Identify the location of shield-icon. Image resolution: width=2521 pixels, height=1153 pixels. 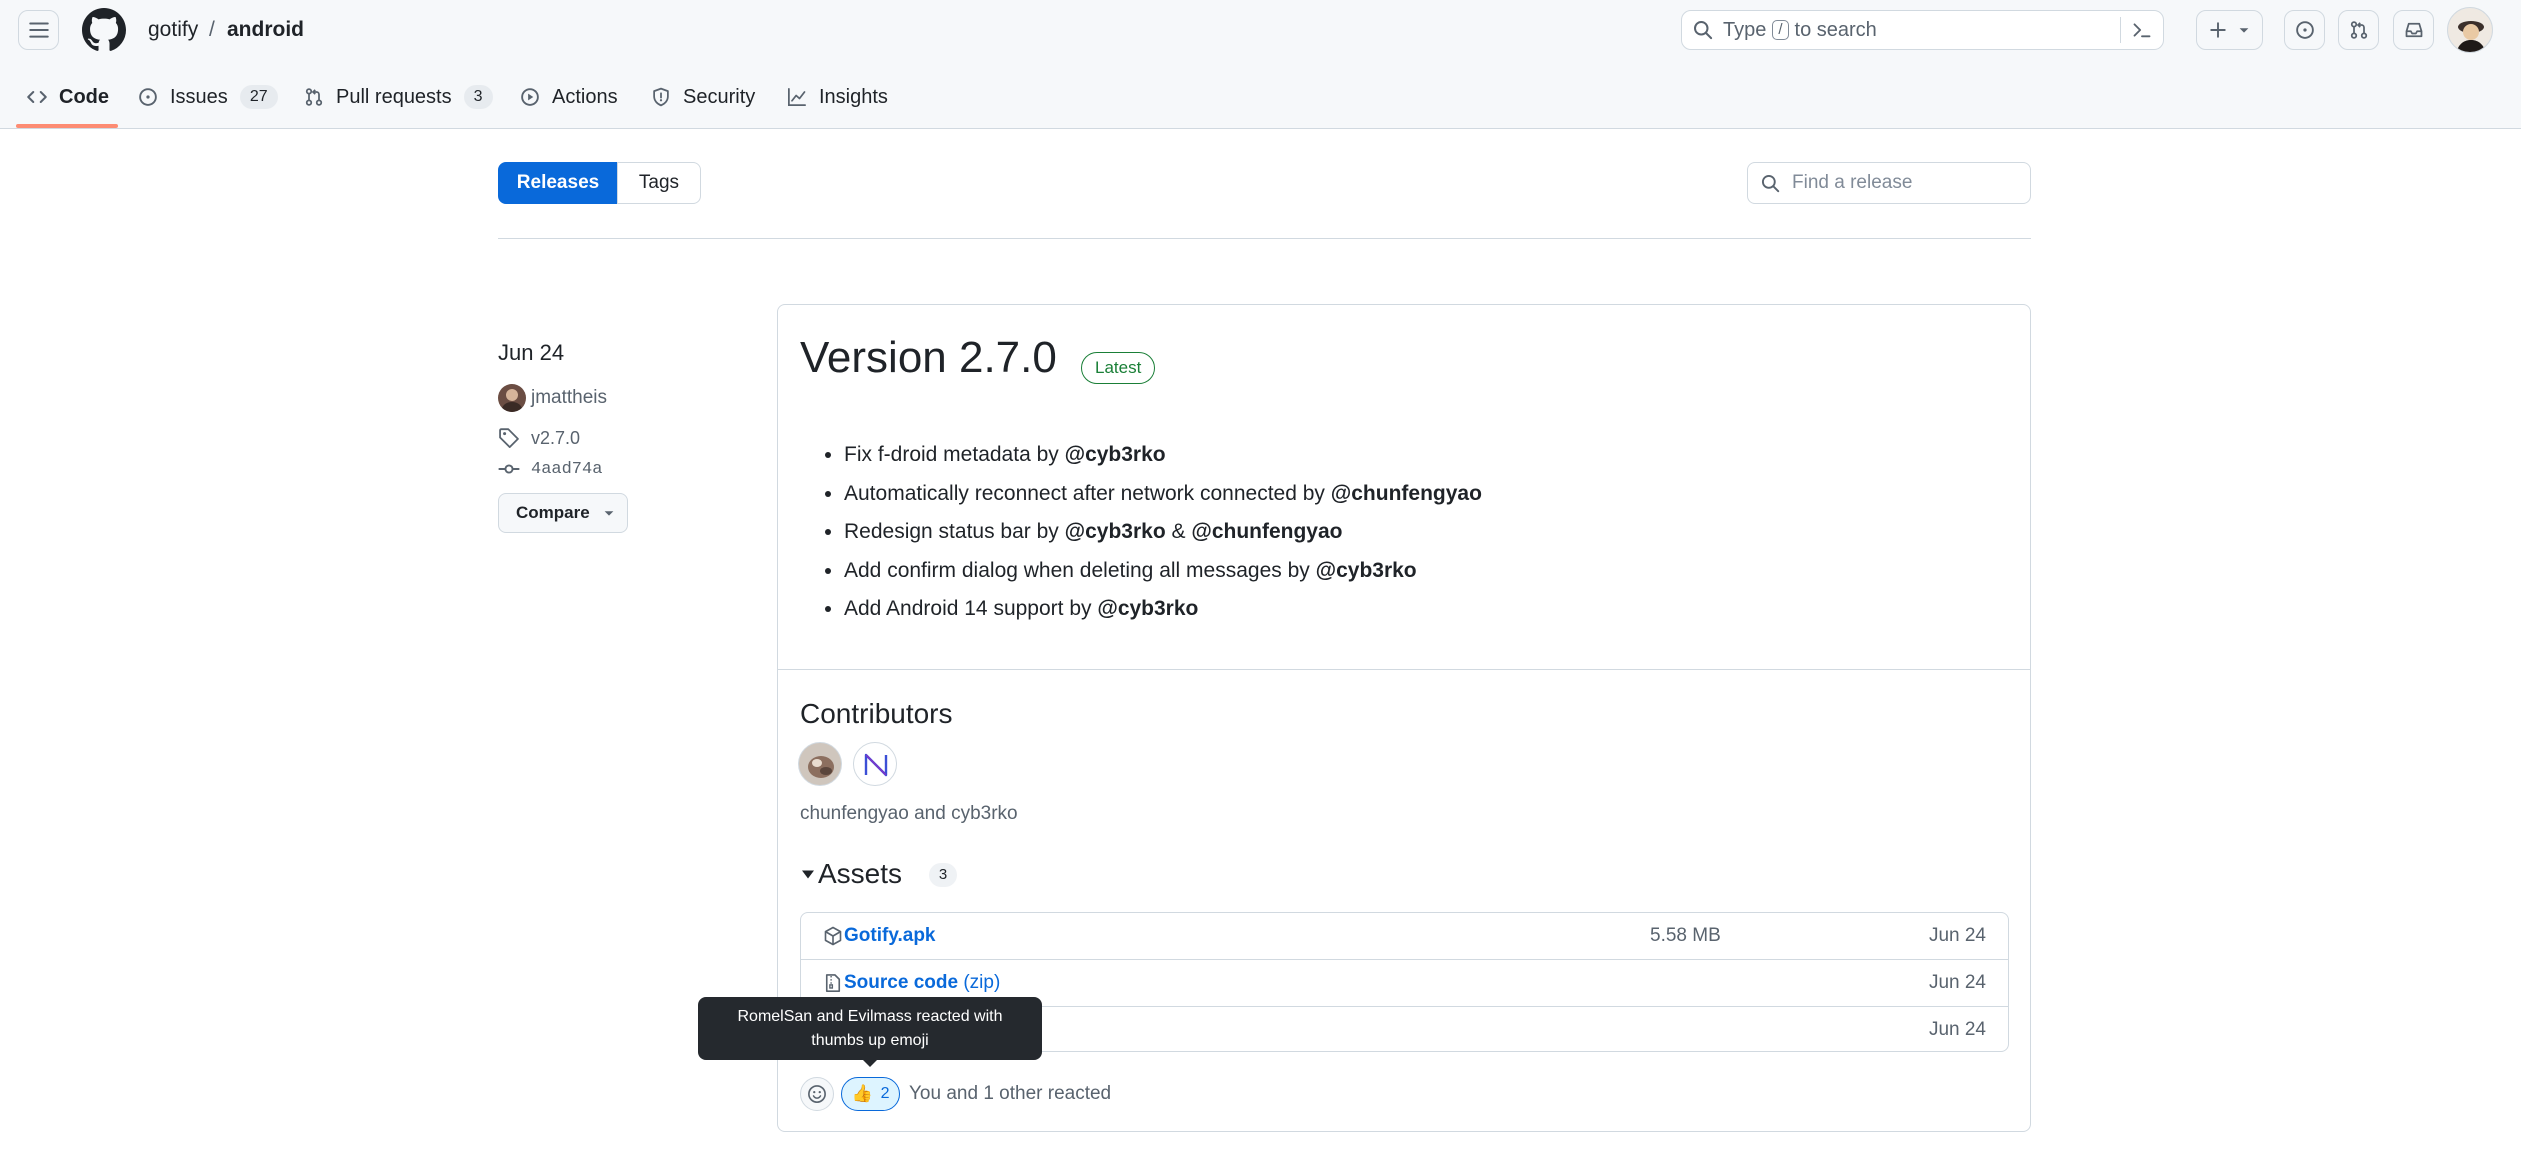
(661, 97).